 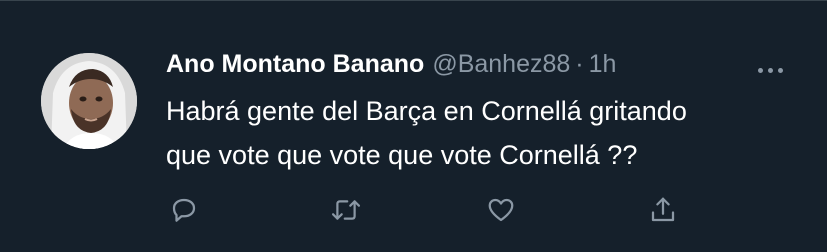 I want to click on display-name: Ano Montano Banano, so click(x=295, y=64).